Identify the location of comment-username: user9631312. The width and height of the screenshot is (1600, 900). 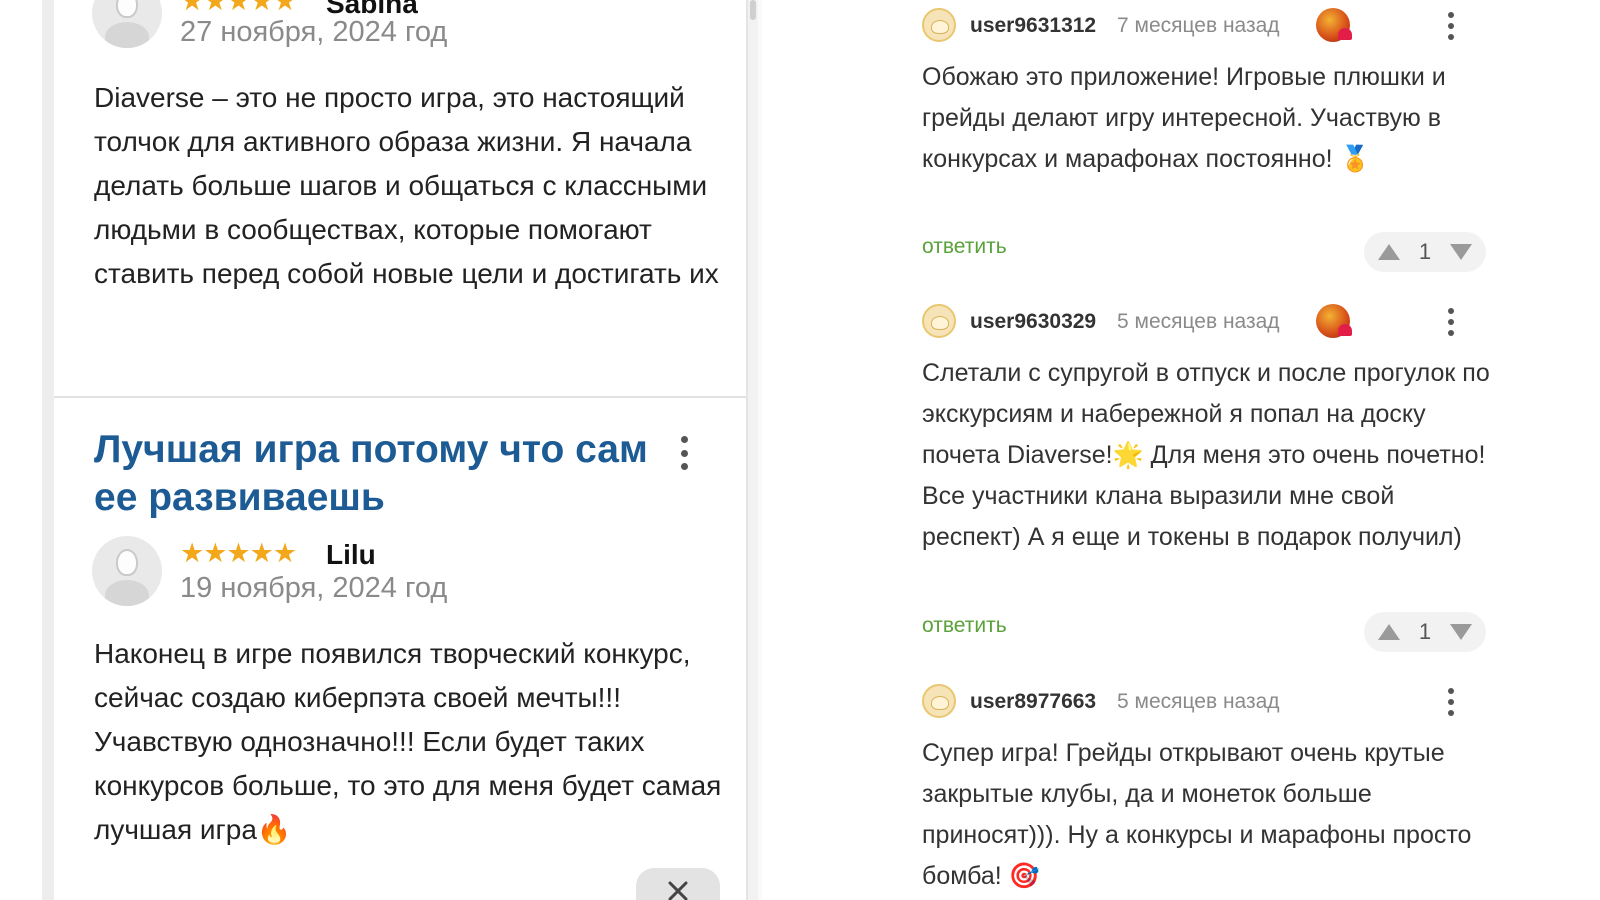
(1033, 25).